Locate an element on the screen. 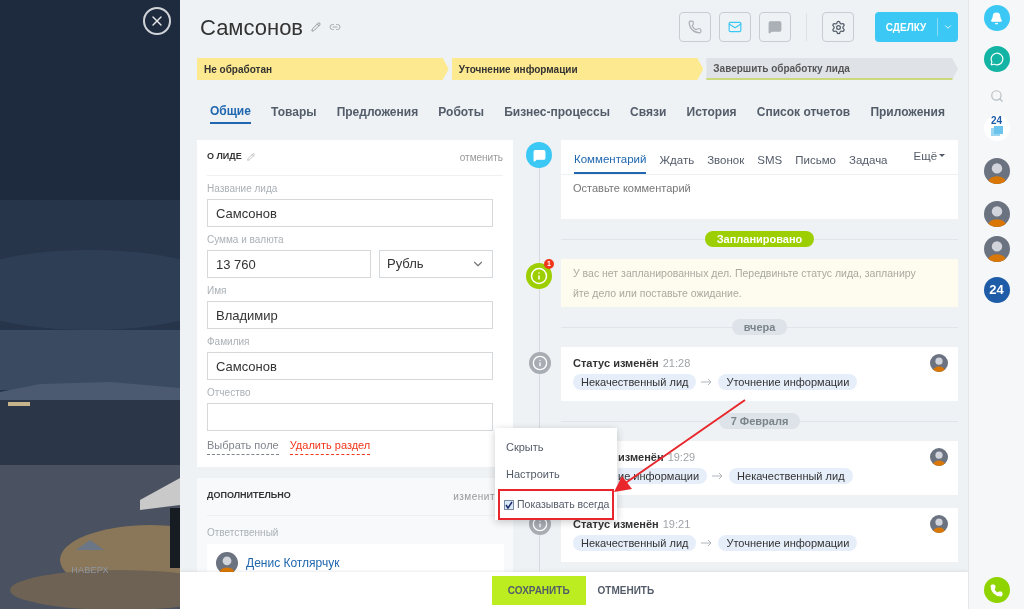 The height and width of the screenshot is (609, 1024). caret-icon is located at coordinates (942, 156).